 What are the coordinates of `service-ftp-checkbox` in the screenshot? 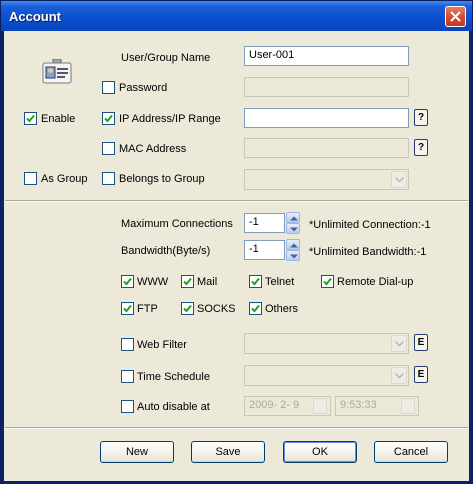 It's located at (127, 308).